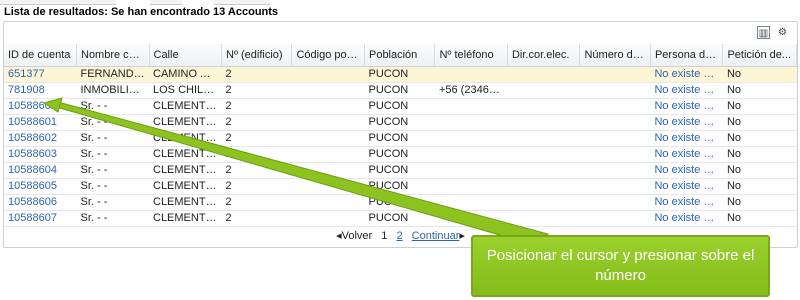 This screenshot has height=300, width=800. I want to click on next-button: Continuar▸, so click(438, 236).